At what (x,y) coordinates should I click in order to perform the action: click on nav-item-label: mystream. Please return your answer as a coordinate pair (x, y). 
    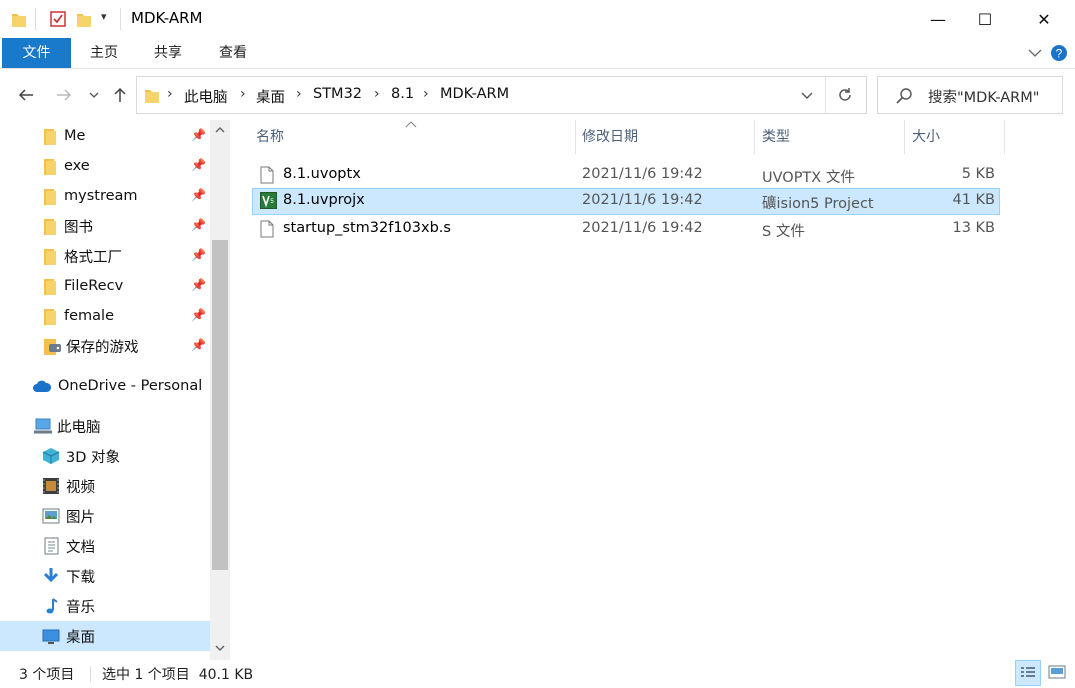
    Looking at the image, I should click on (101, 196).